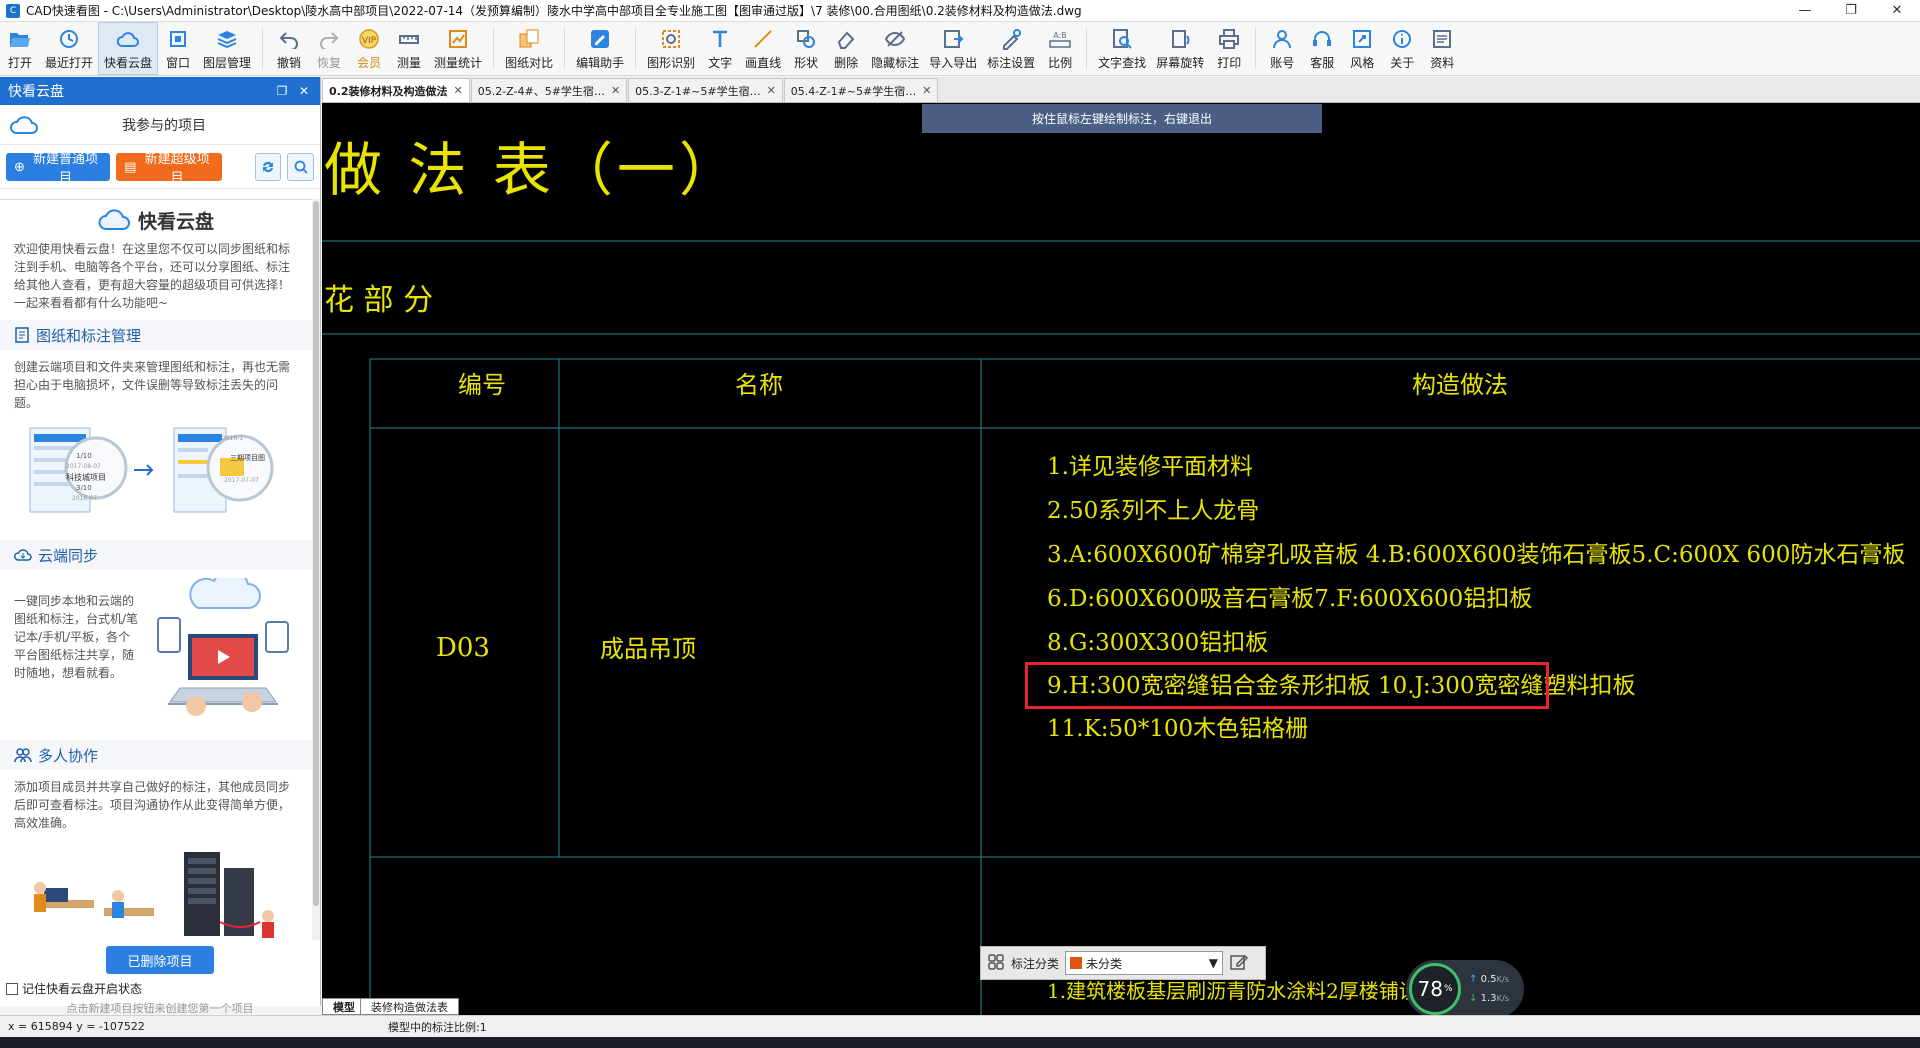 The width and height of the screenshot is (1920, 1048). Describe the element at coordinates (241, 480) in the screenshot. I see `illus-text: 2017-07-07` at that location.